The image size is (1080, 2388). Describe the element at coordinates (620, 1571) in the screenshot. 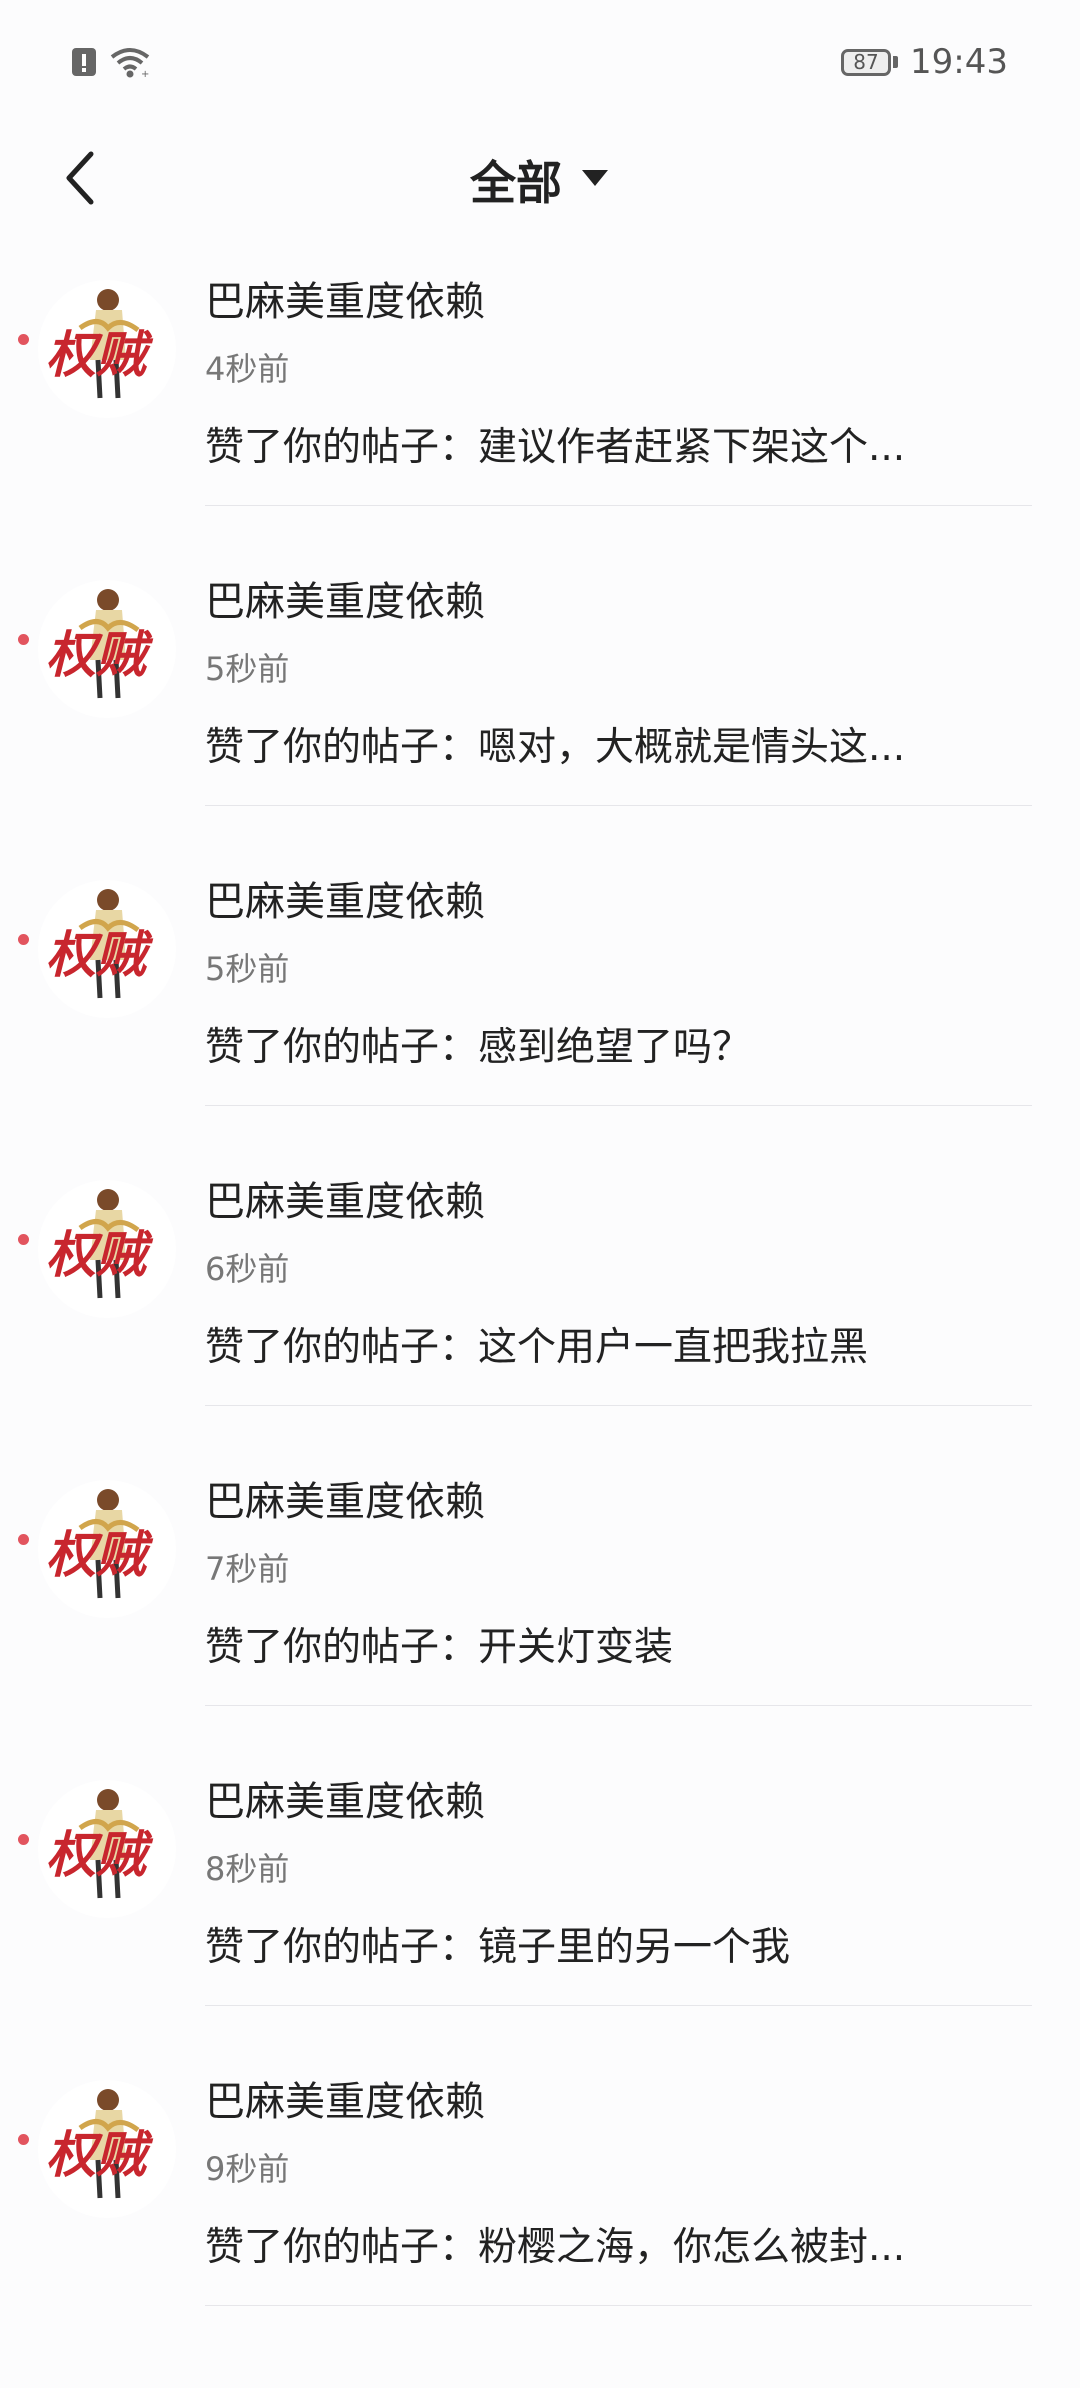

I see `notification-text: 巴麻美重度依赖 7秒前 赞了你的帖子：开关灯变装` at that location.